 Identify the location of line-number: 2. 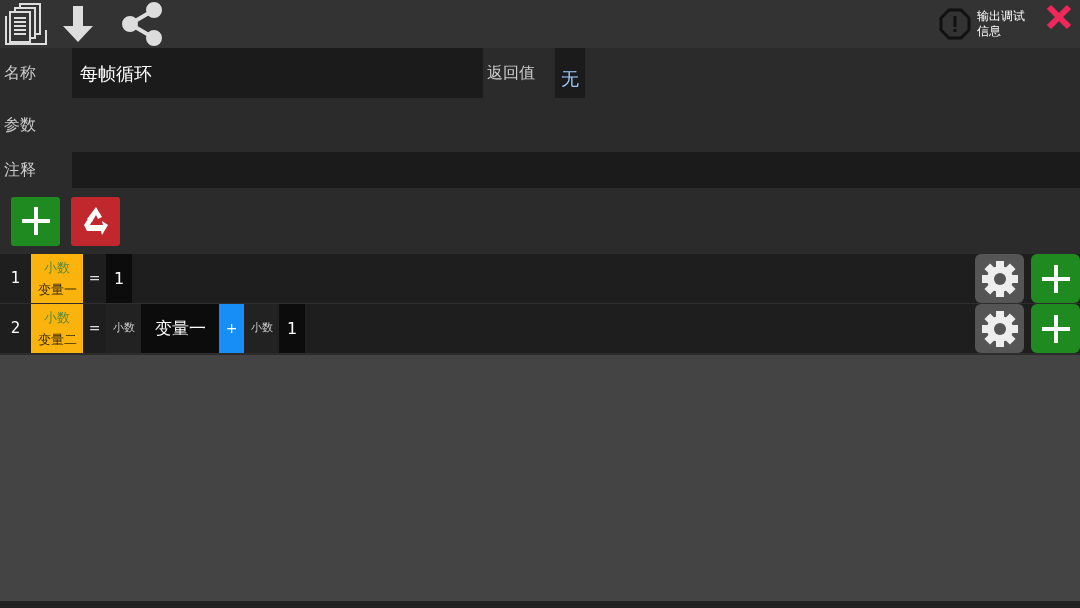
(15, 329).